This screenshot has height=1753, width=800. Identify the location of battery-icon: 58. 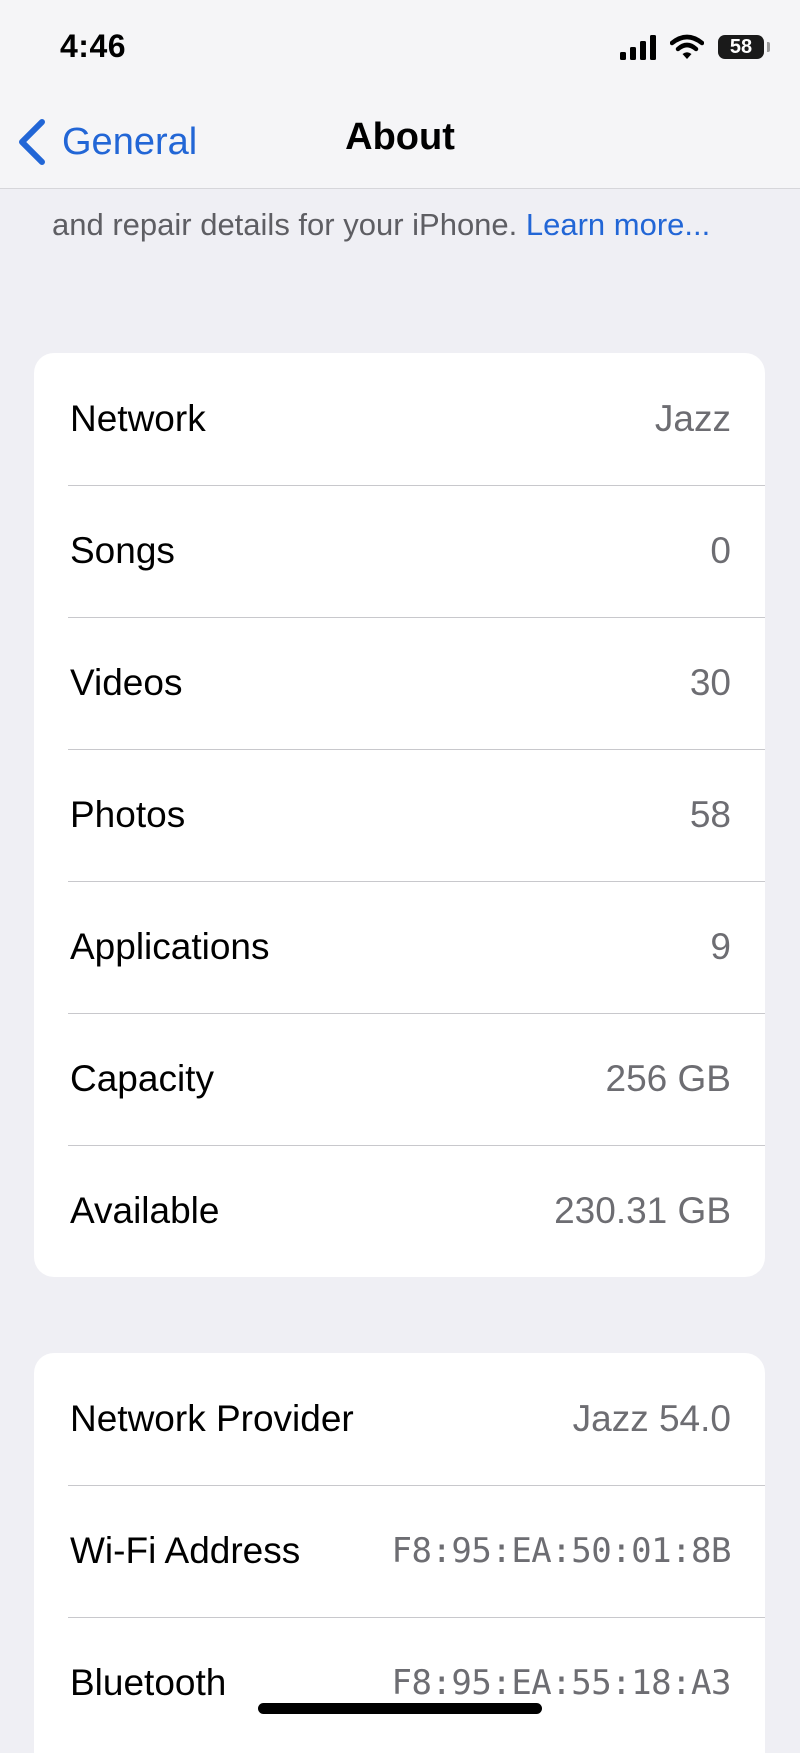
(744, 47).